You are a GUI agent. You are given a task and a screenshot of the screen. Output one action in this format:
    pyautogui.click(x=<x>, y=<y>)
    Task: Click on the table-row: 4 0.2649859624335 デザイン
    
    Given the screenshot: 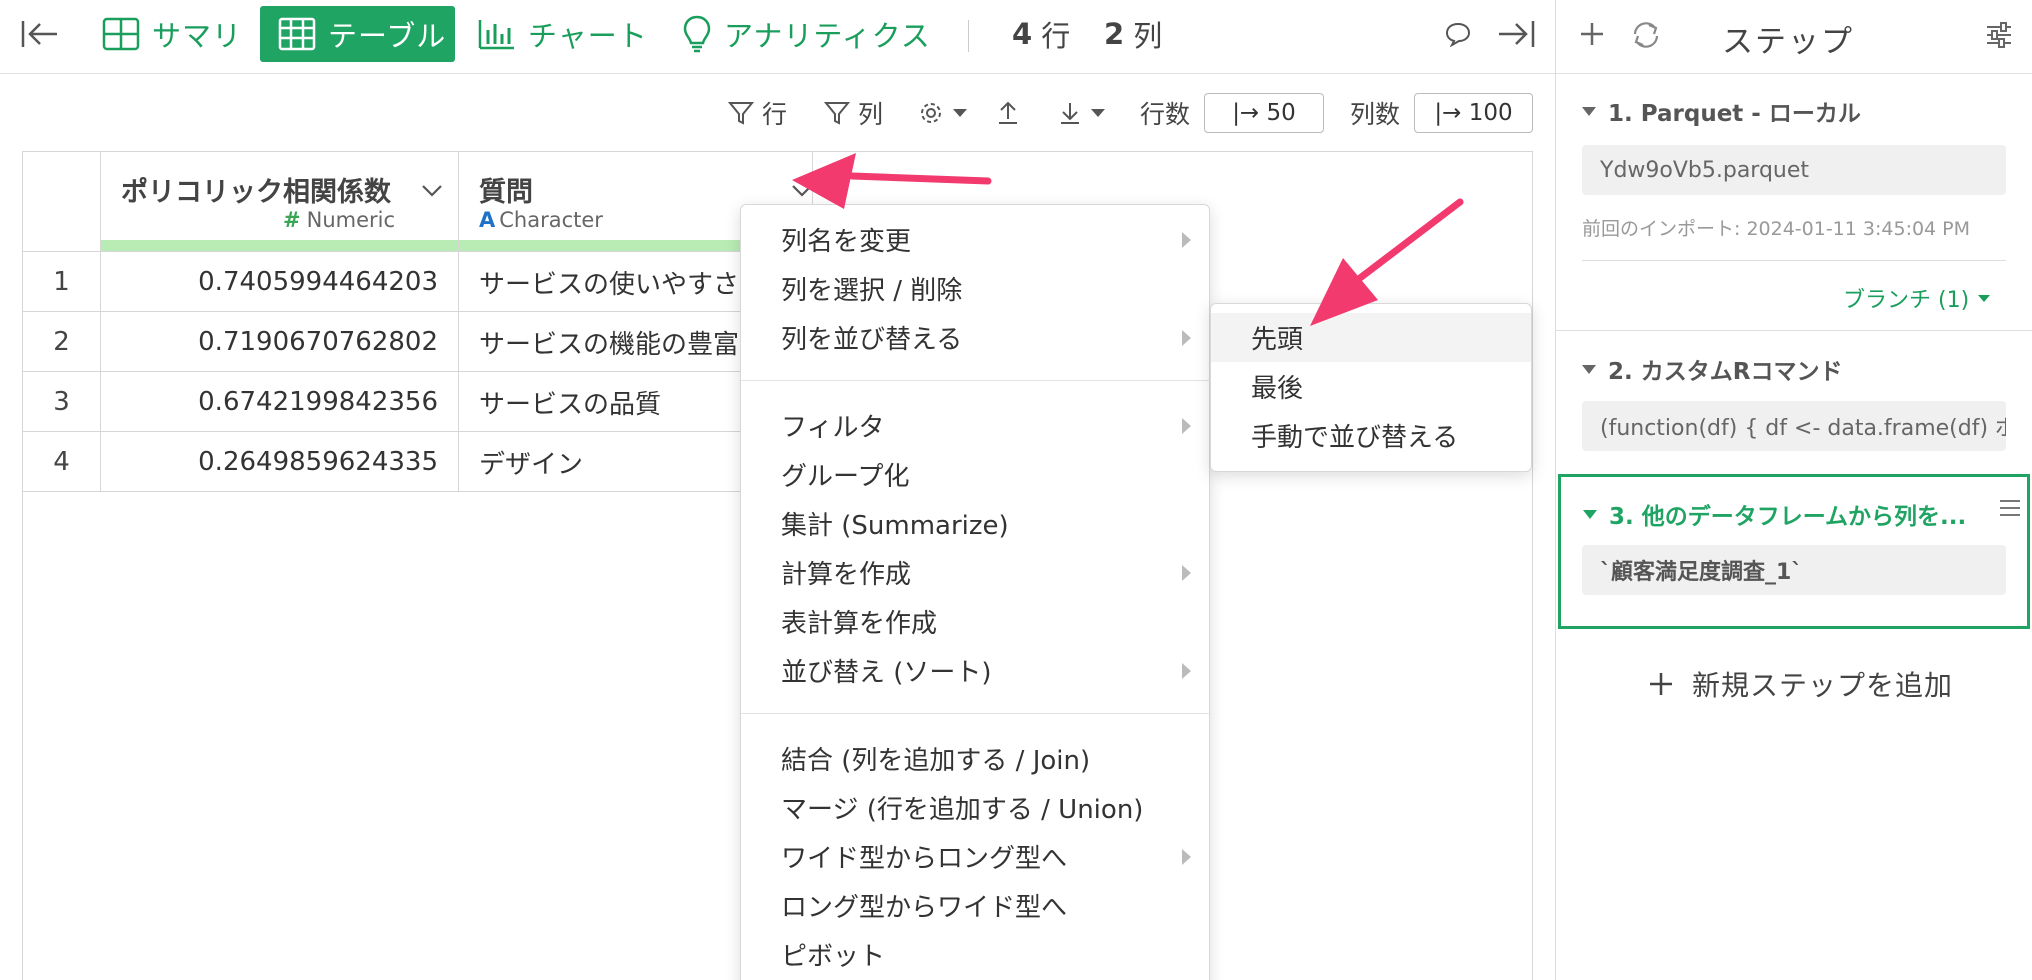 What is the action you would take?
    pyautogui.click(x=418, y=462)
    